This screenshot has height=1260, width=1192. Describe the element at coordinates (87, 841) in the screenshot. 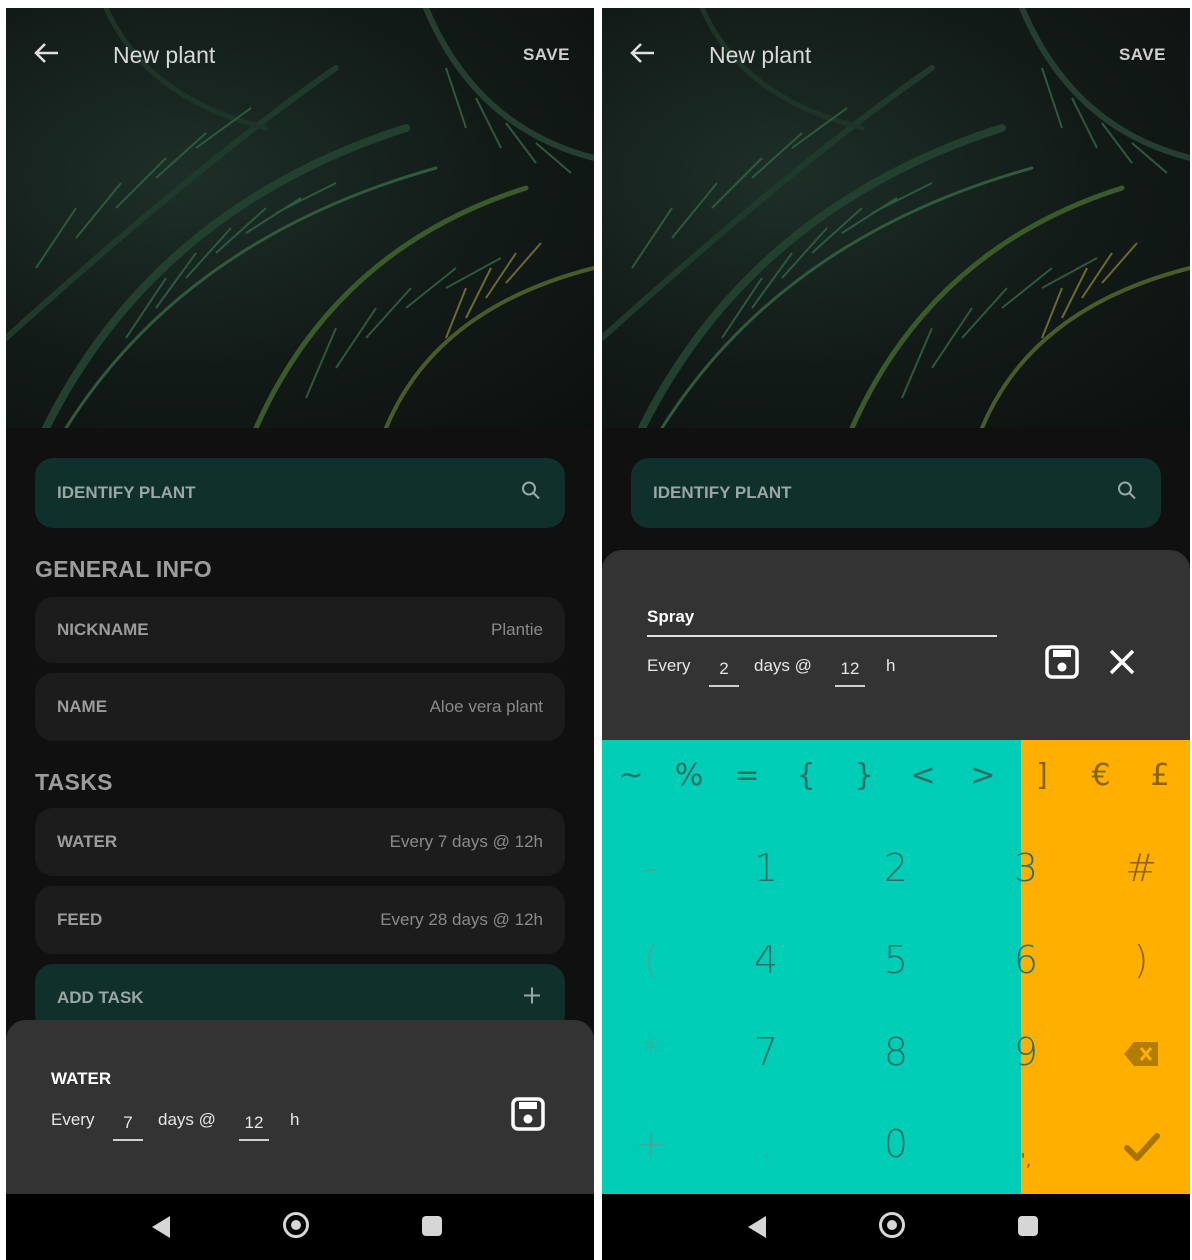

I see `task-label: WATER` at that location.